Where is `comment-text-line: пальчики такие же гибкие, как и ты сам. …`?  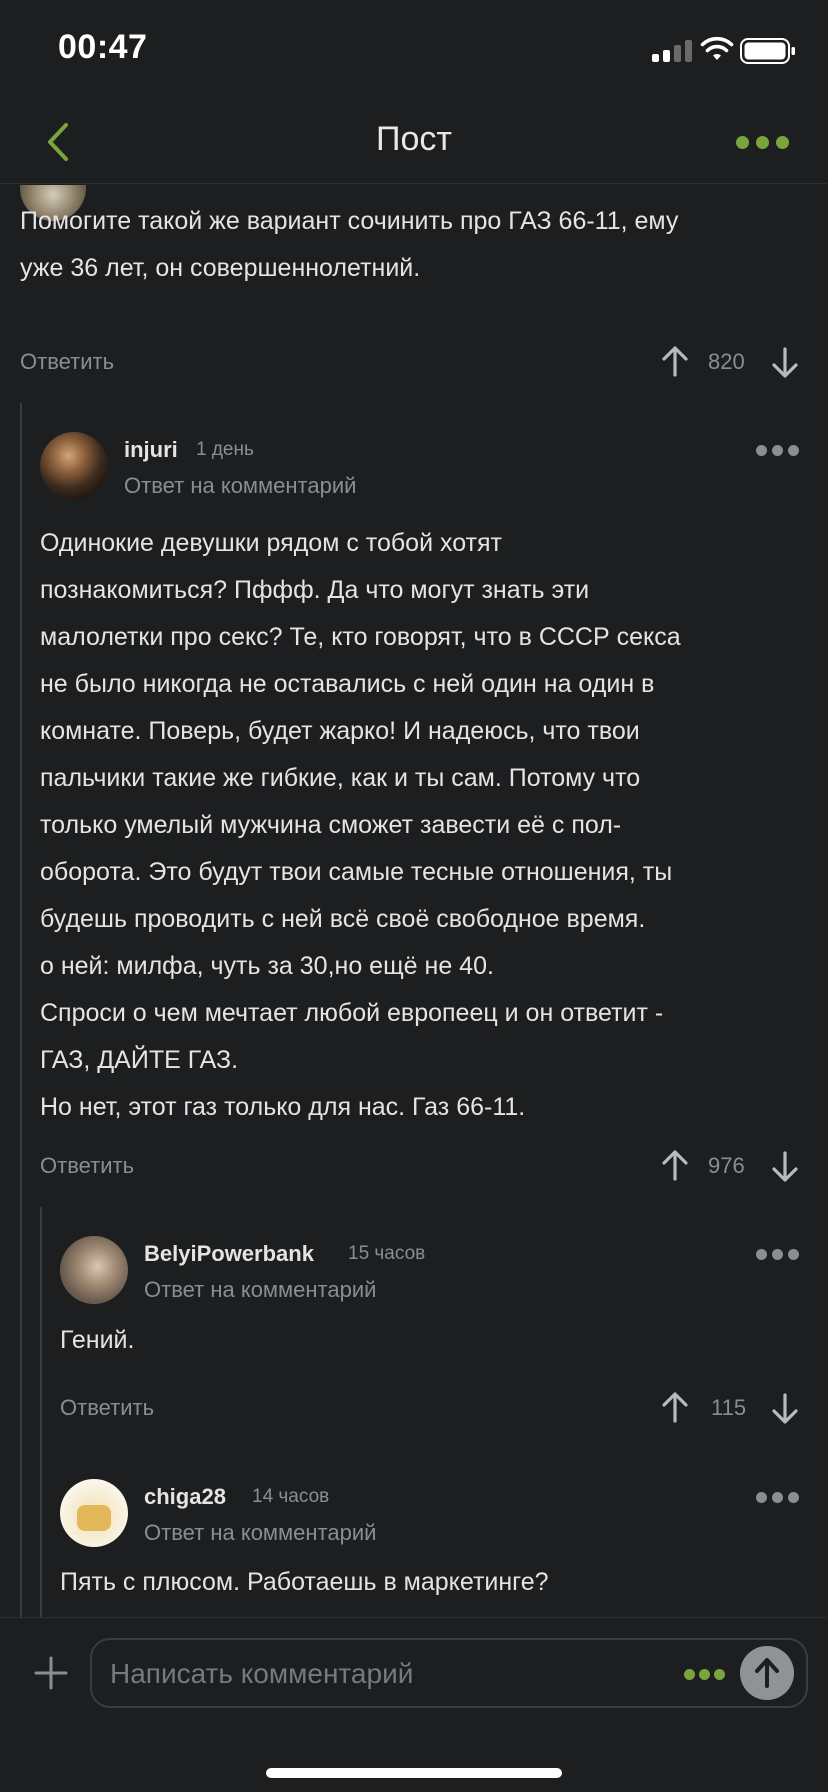 comment-text-line: пальчики такие же гибкие, как и ты сам. … is located at coordinates (340, 778).